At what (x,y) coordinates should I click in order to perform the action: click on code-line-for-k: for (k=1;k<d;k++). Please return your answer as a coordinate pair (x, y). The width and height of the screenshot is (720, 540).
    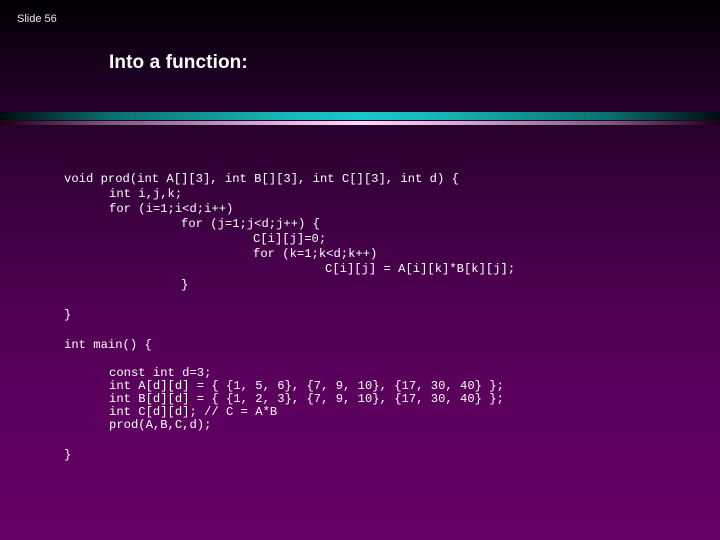
    Looking at the image, I should click on (315, 254).